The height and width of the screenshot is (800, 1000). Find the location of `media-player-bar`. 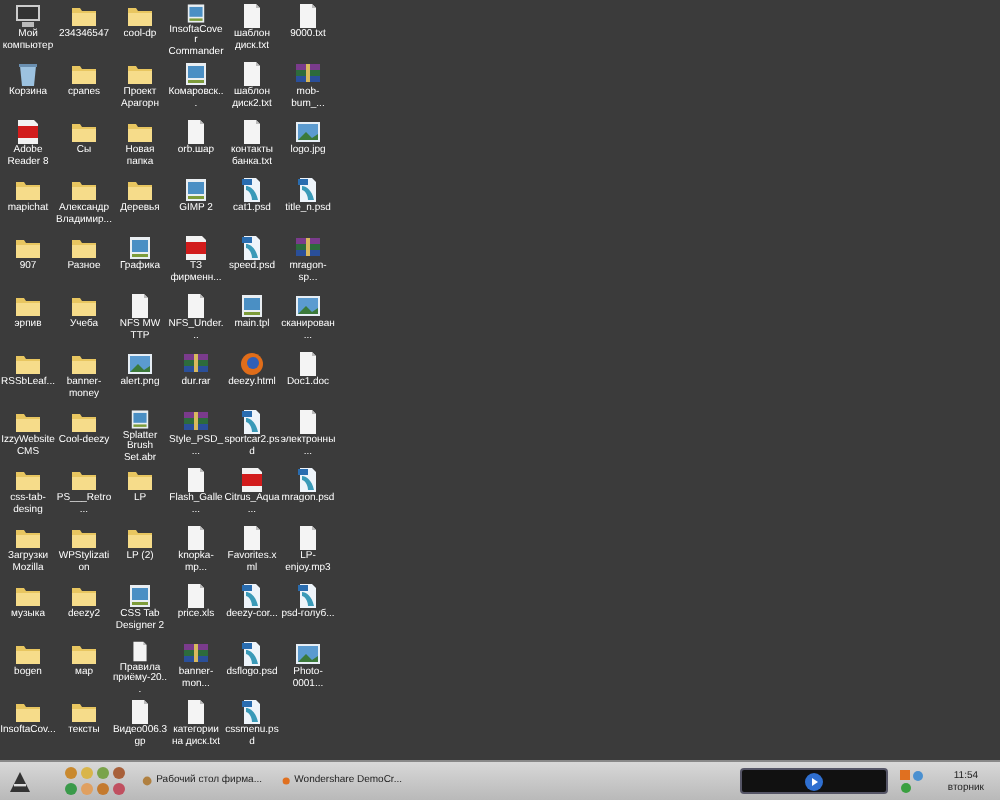

media-player-bar is located at coordinates (813, 781).